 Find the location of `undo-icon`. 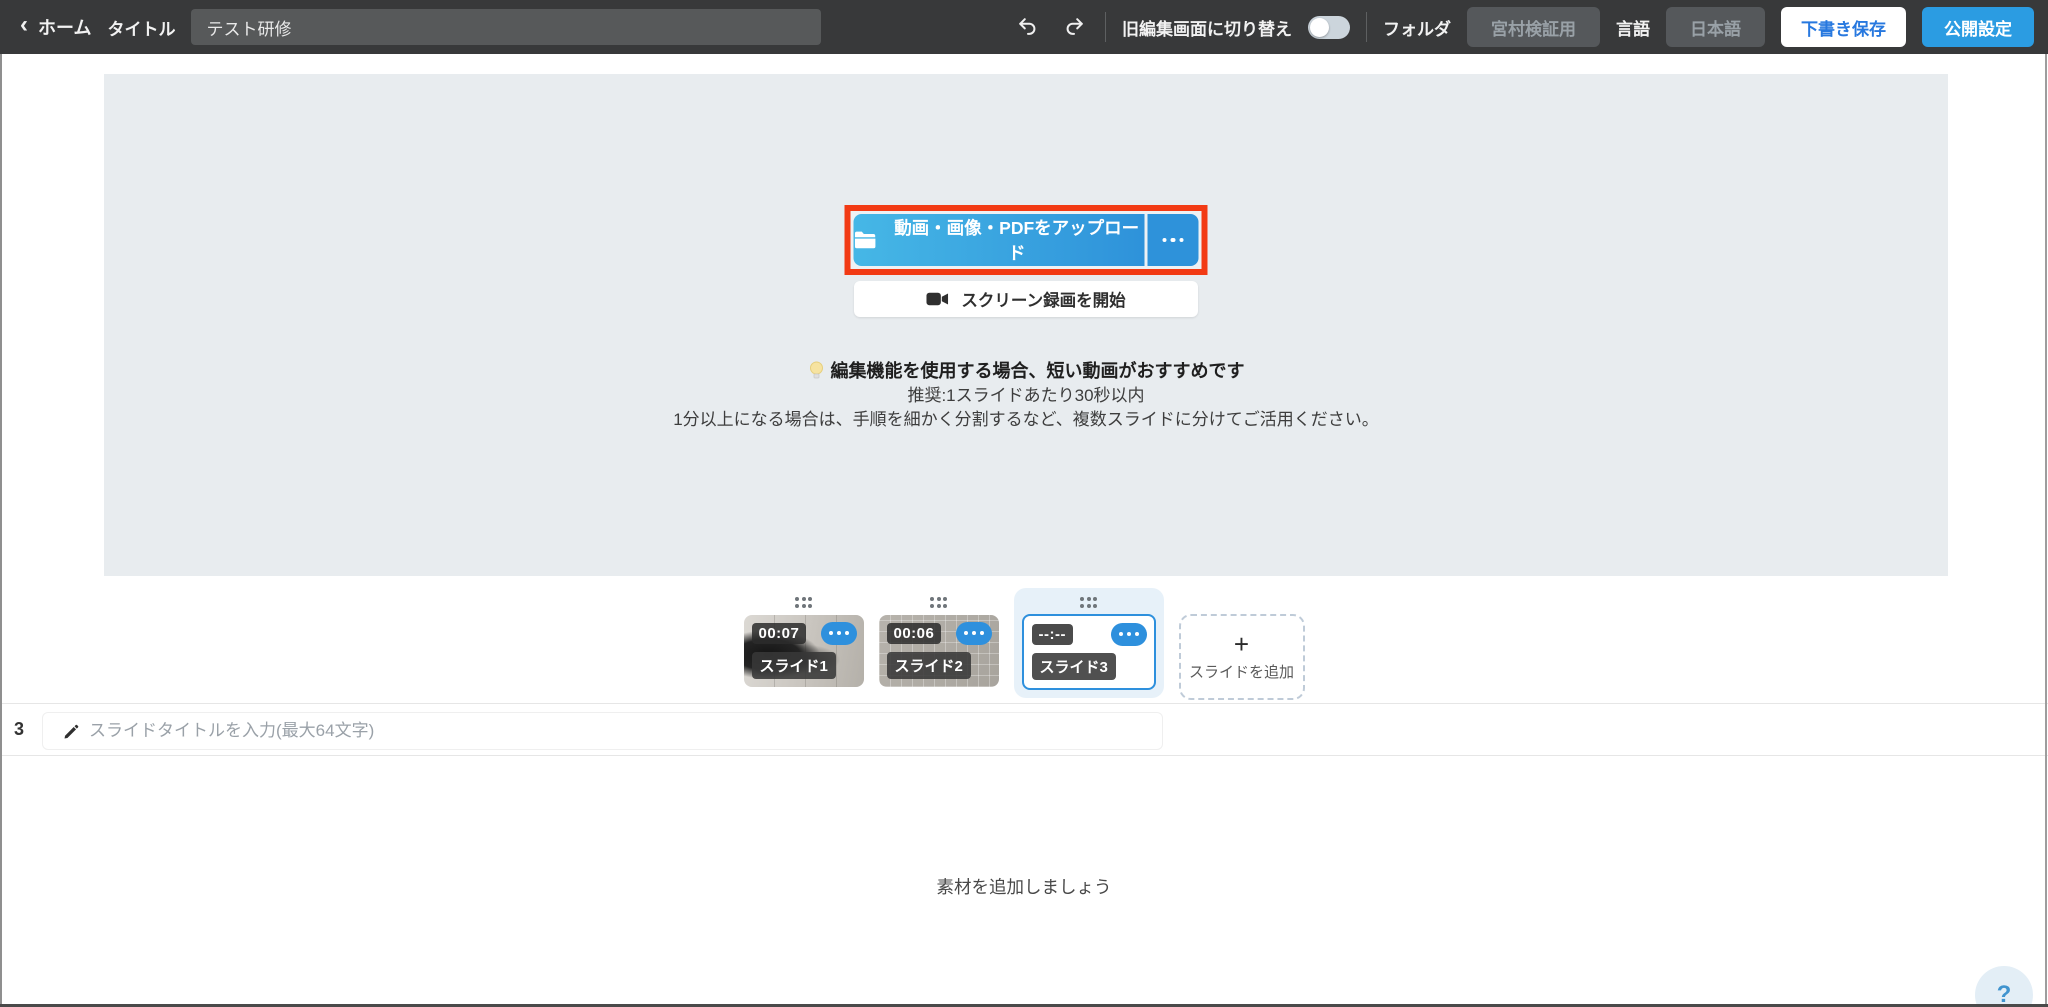

undo-icon is located at coordinates (1027, 26).